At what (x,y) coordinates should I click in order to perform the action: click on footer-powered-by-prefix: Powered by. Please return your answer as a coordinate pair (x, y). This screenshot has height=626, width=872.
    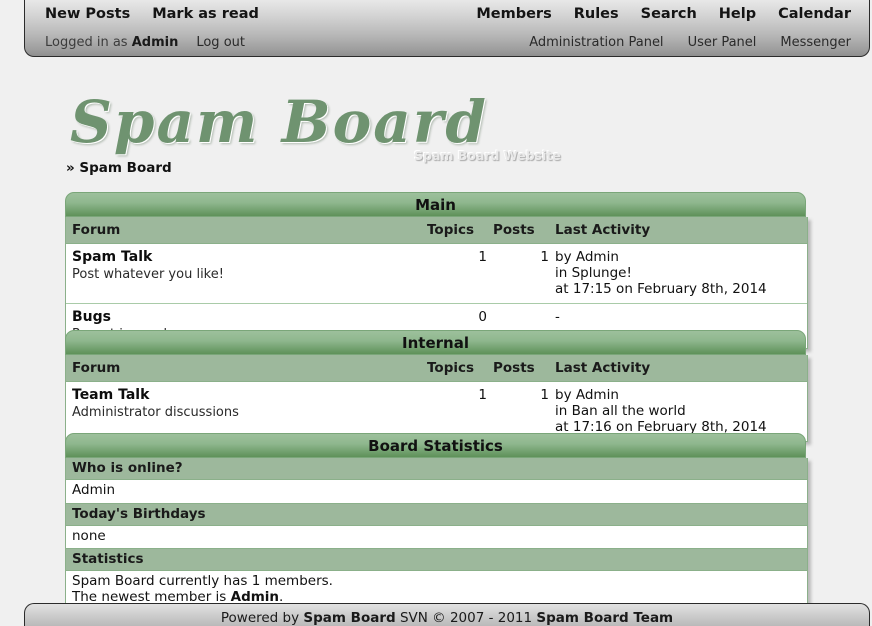
    Looking at the image, I should click on (262, 618).